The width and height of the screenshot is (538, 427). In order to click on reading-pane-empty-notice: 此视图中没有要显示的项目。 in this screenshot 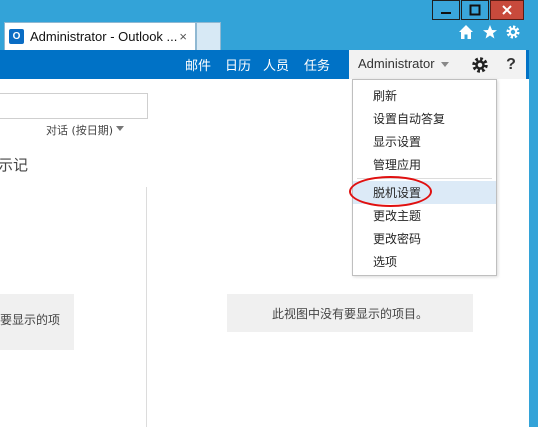, I will do `click(350, 313)`.